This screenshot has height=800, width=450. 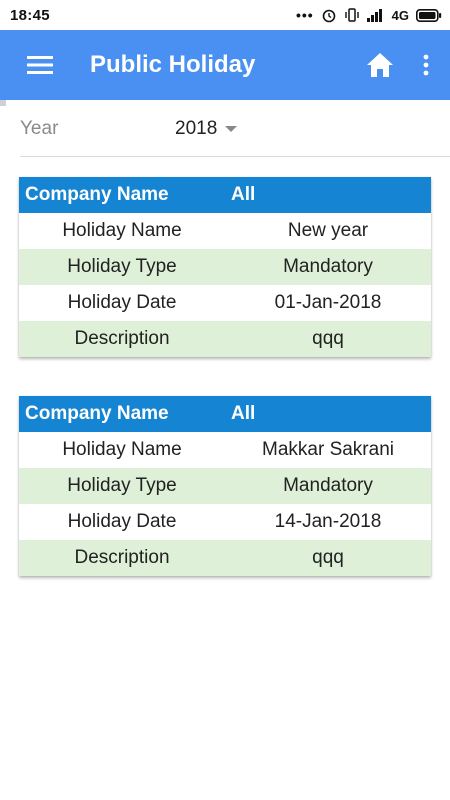 I want to click on divider, so click(x=235, y=156).